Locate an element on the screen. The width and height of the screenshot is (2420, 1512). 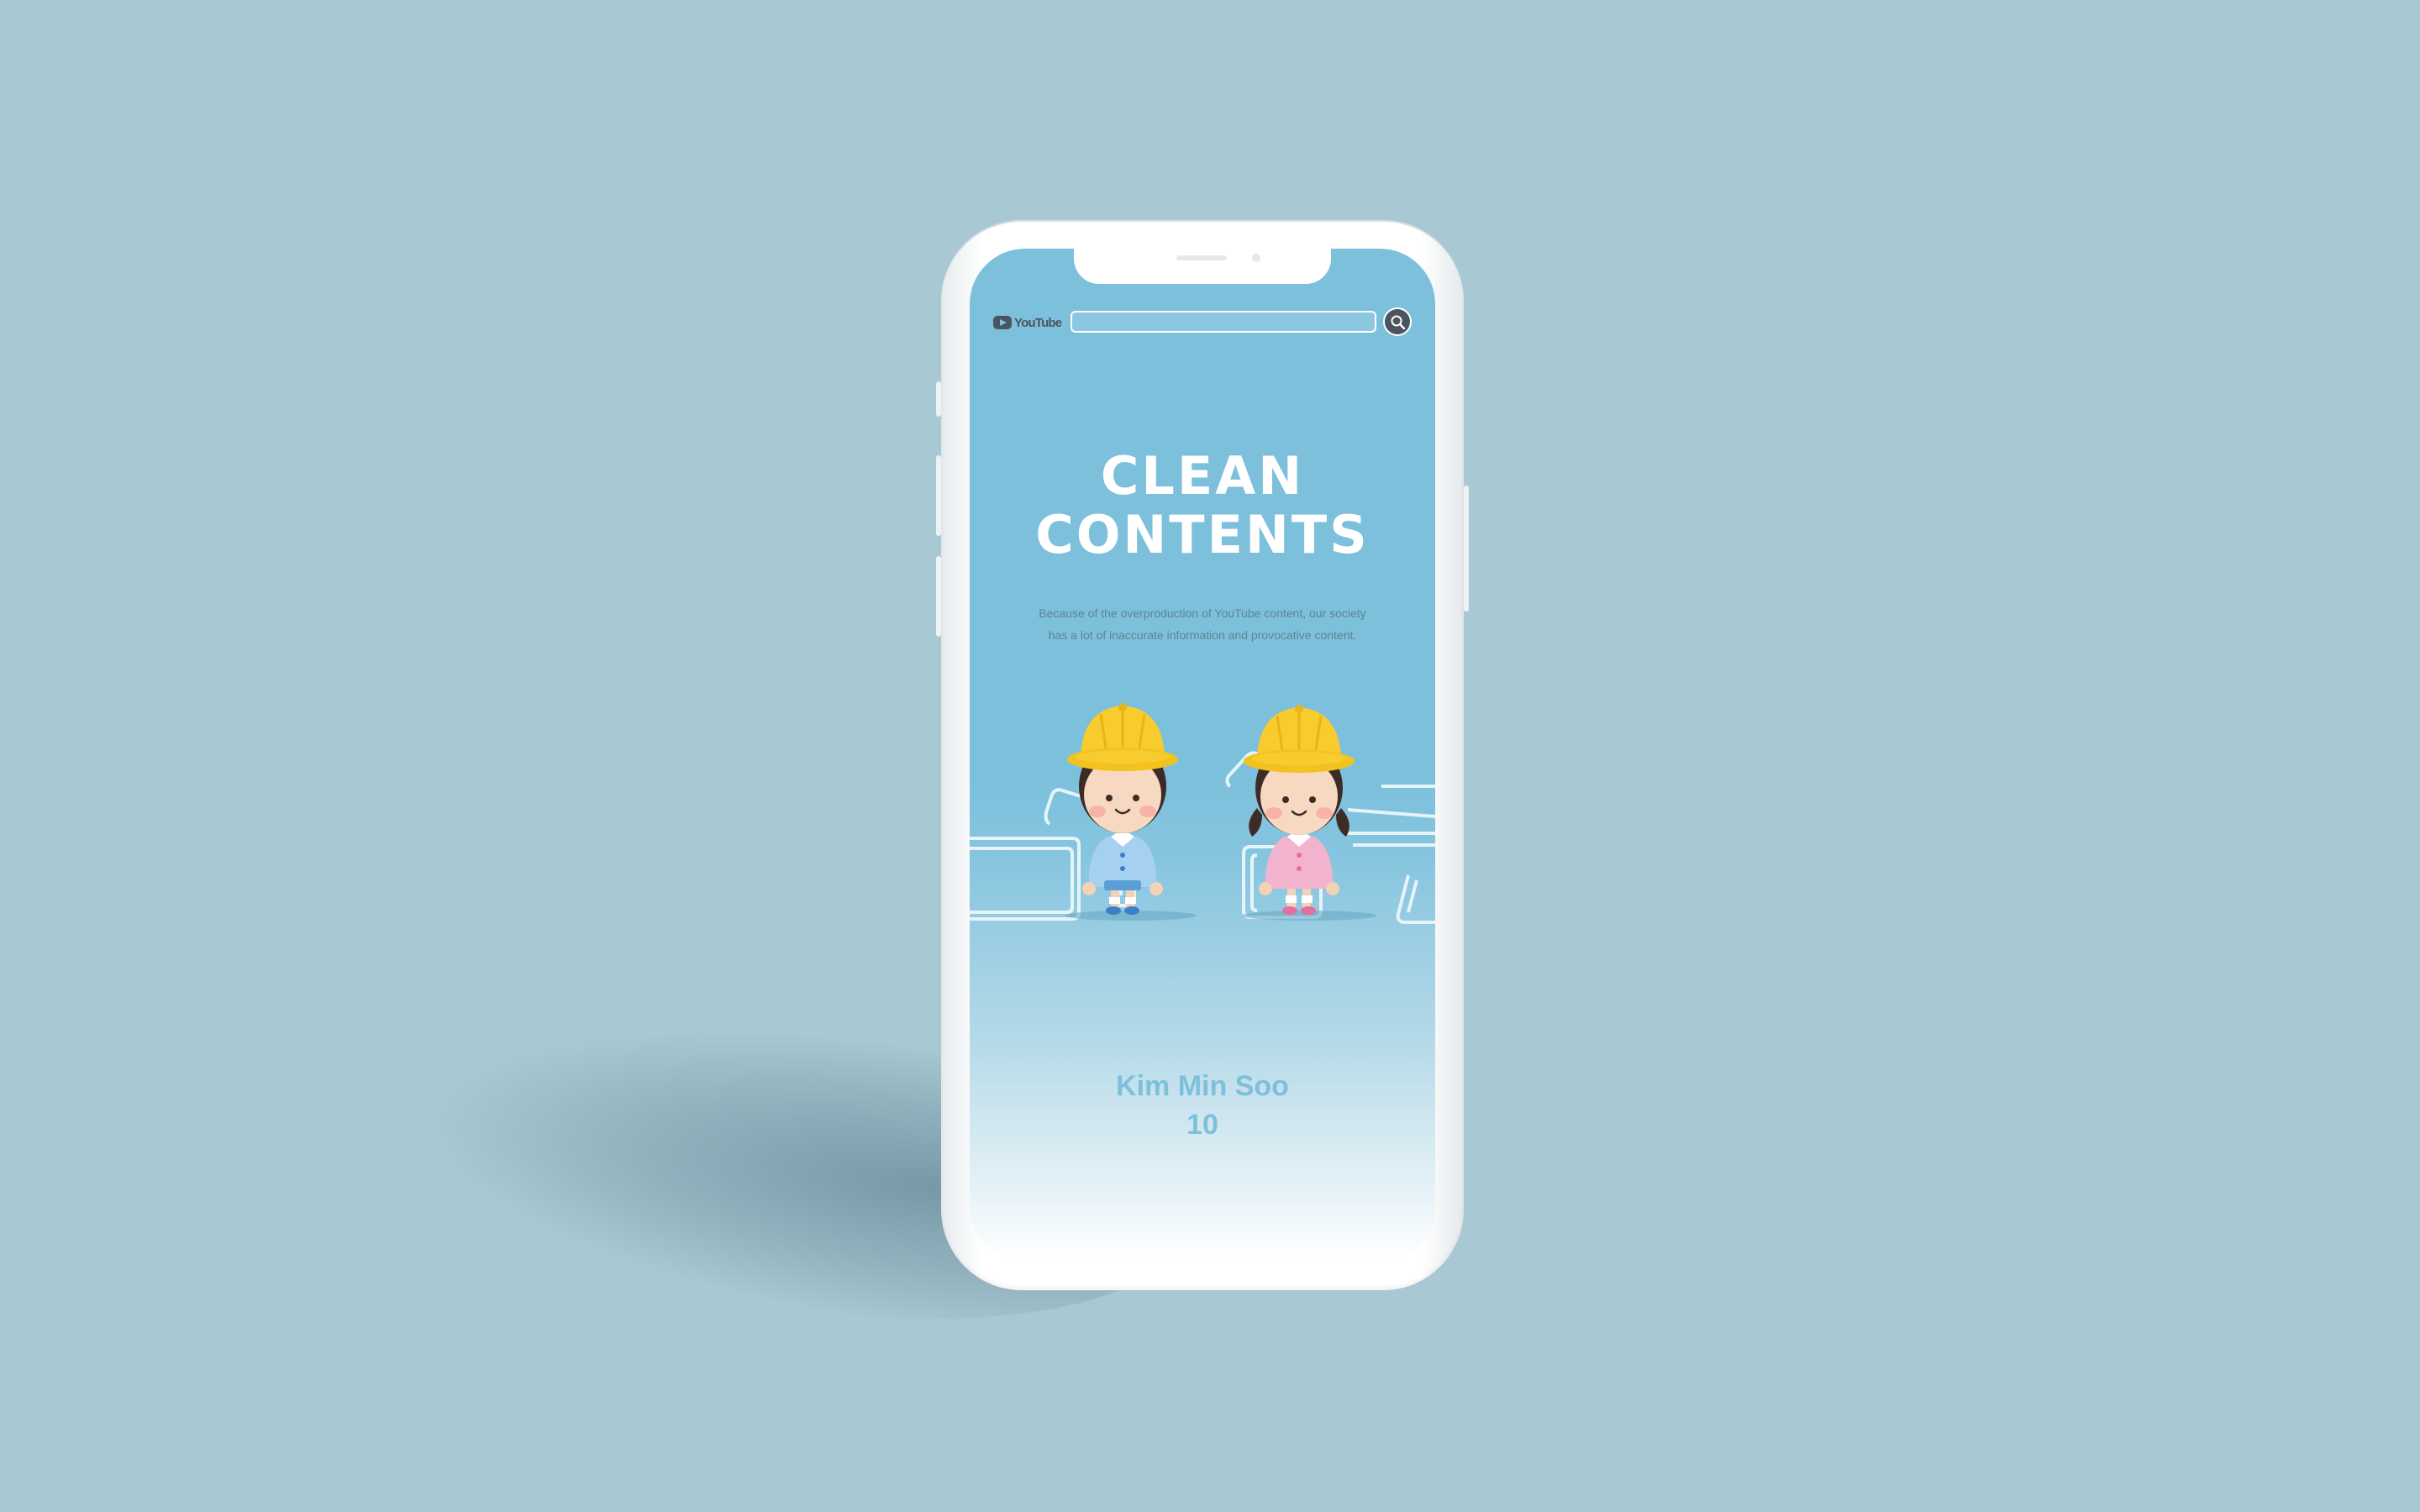
headline-line-2: CONTENTS is located at coordinates (1202, 534).